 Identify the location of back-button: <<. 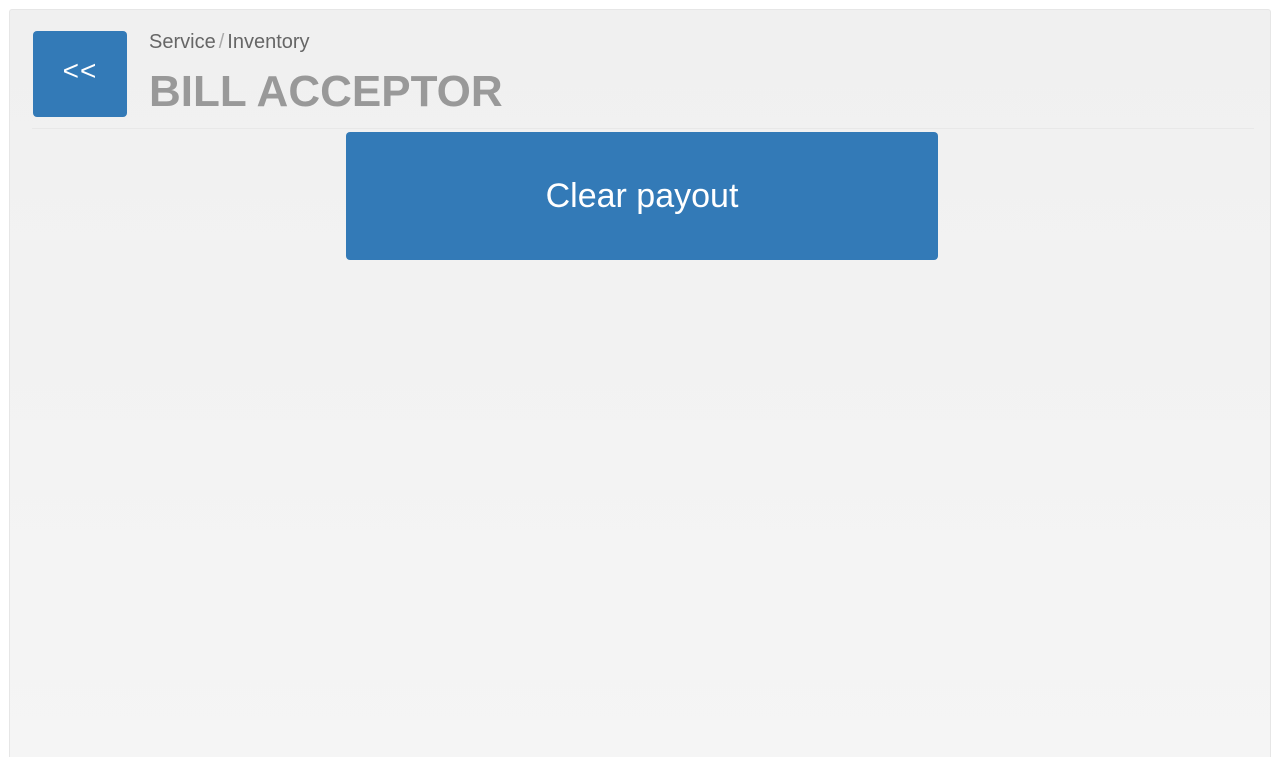
(80, 74).